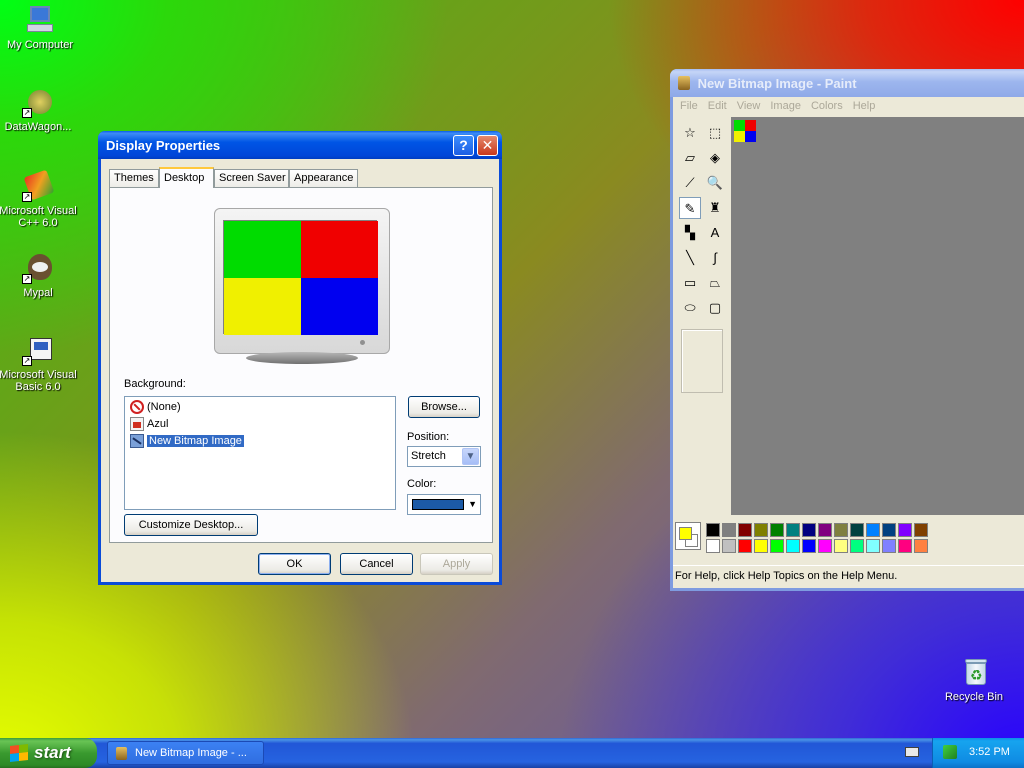 This screenshot has width=1024, height=768. I want to click on tab-label: Appearance, so click(324, 178).